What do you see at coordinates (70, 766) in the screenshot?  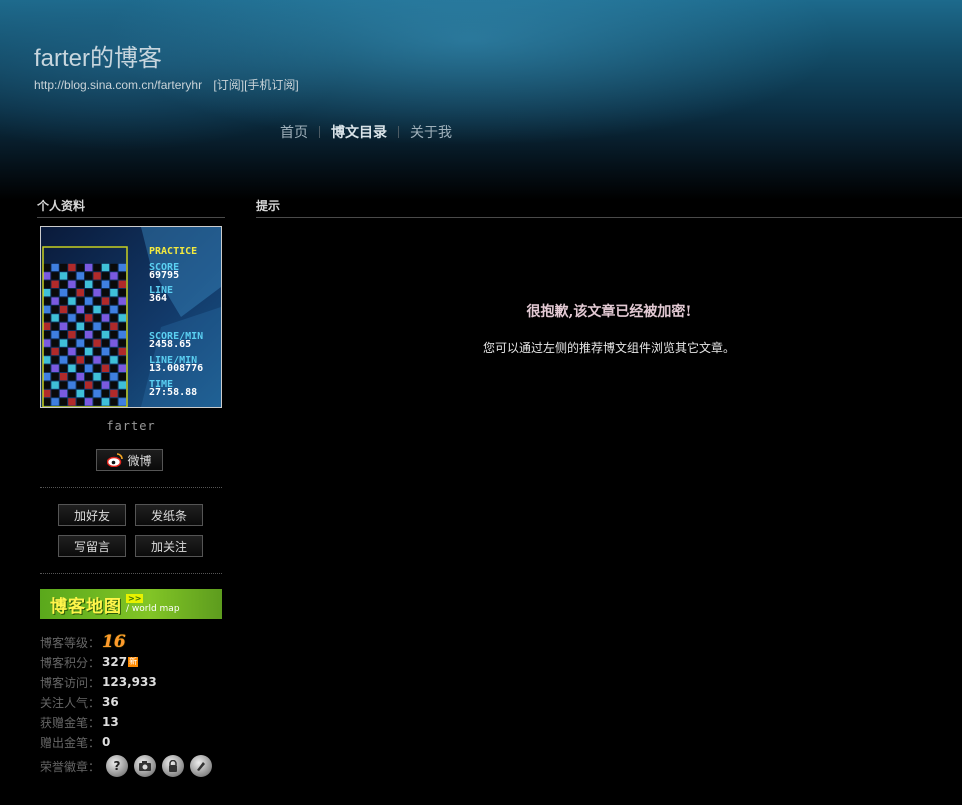 I see `stat-honor-label: 荣誉徽章：` at bounding box center [70, 766].